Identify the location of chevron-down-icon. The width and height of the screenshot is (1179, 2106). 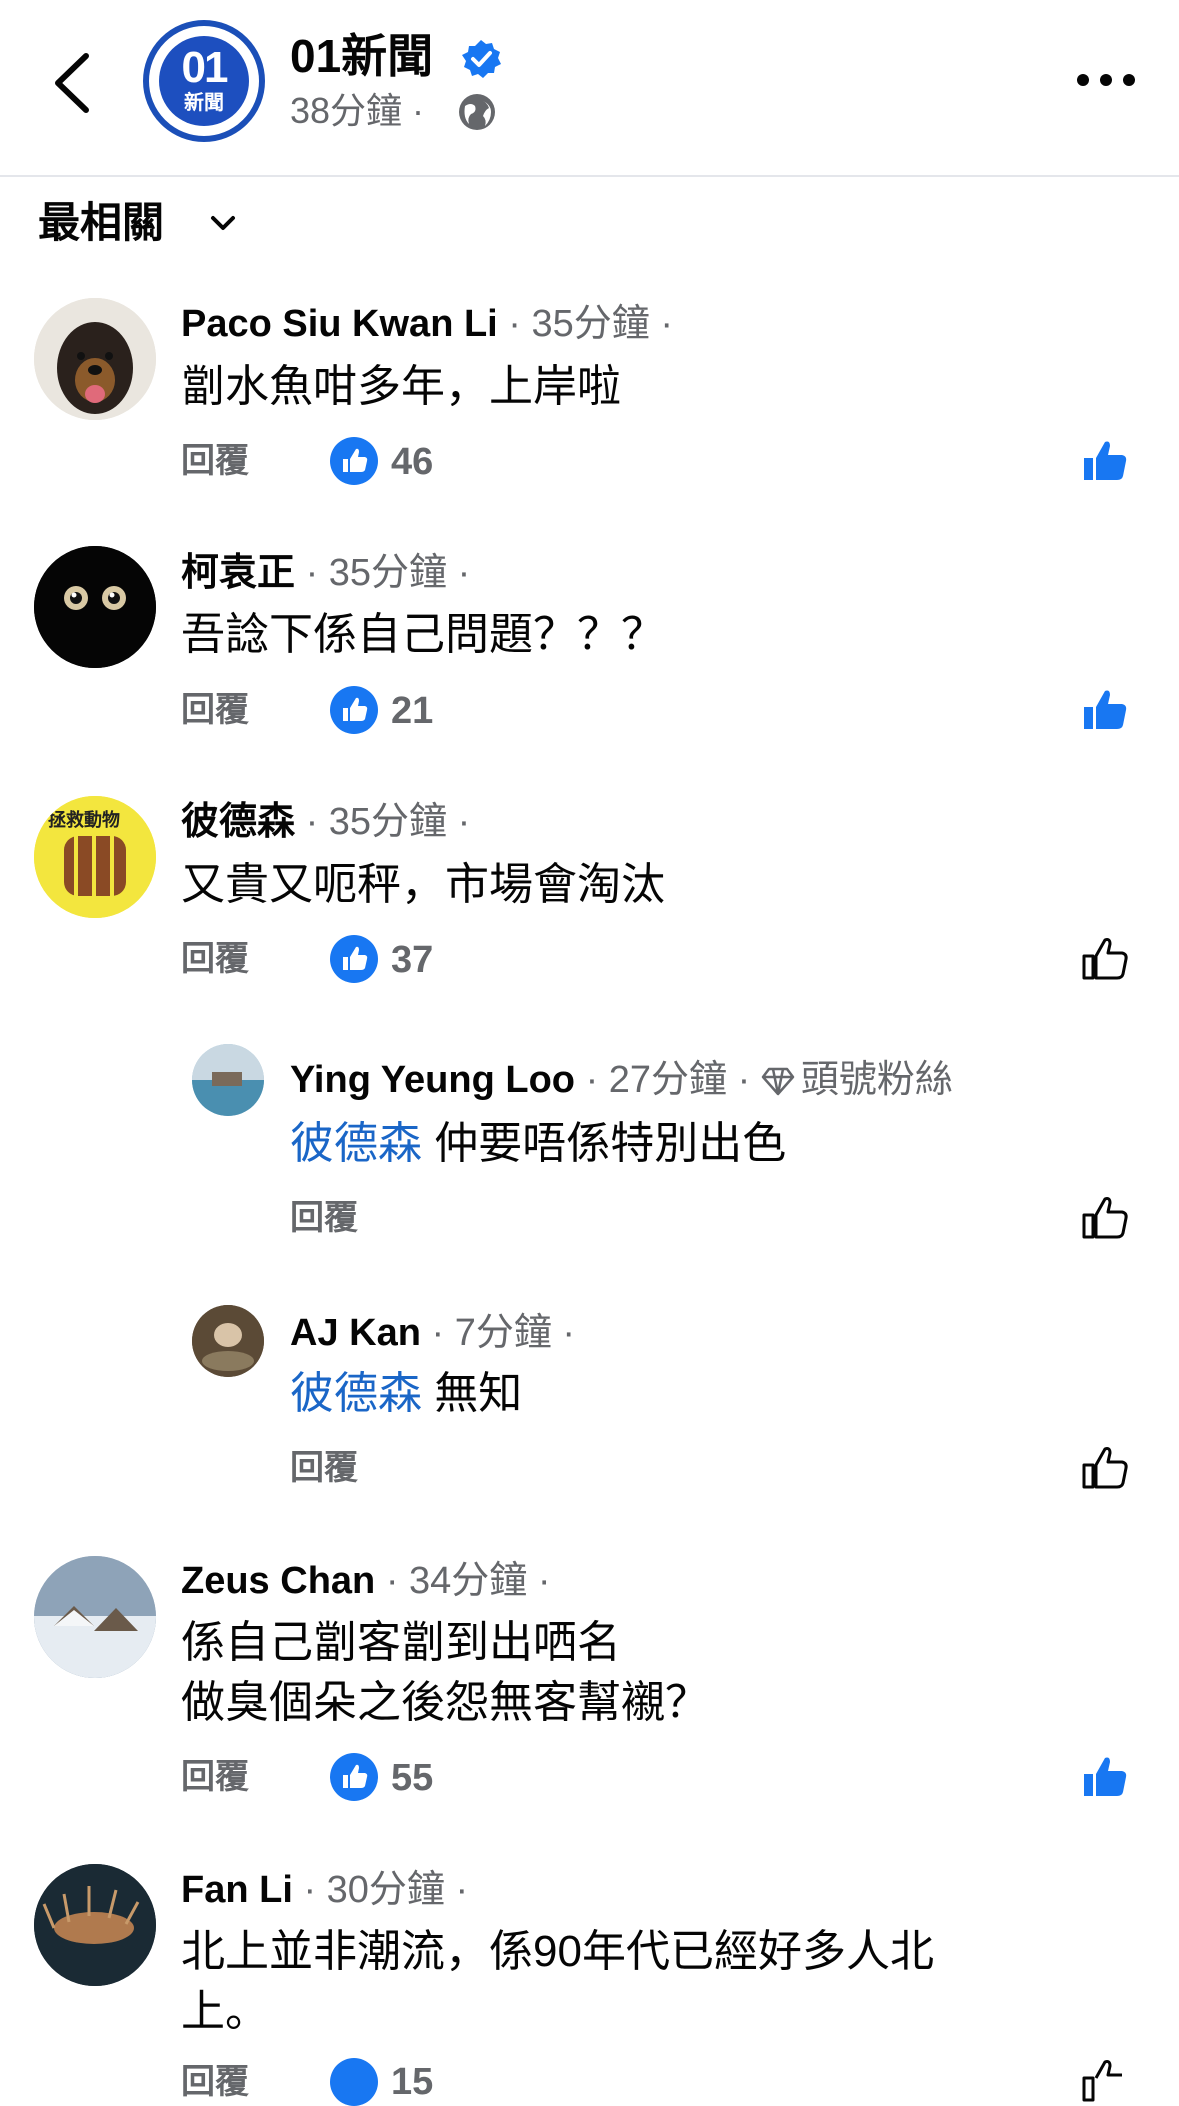
(223, 223).